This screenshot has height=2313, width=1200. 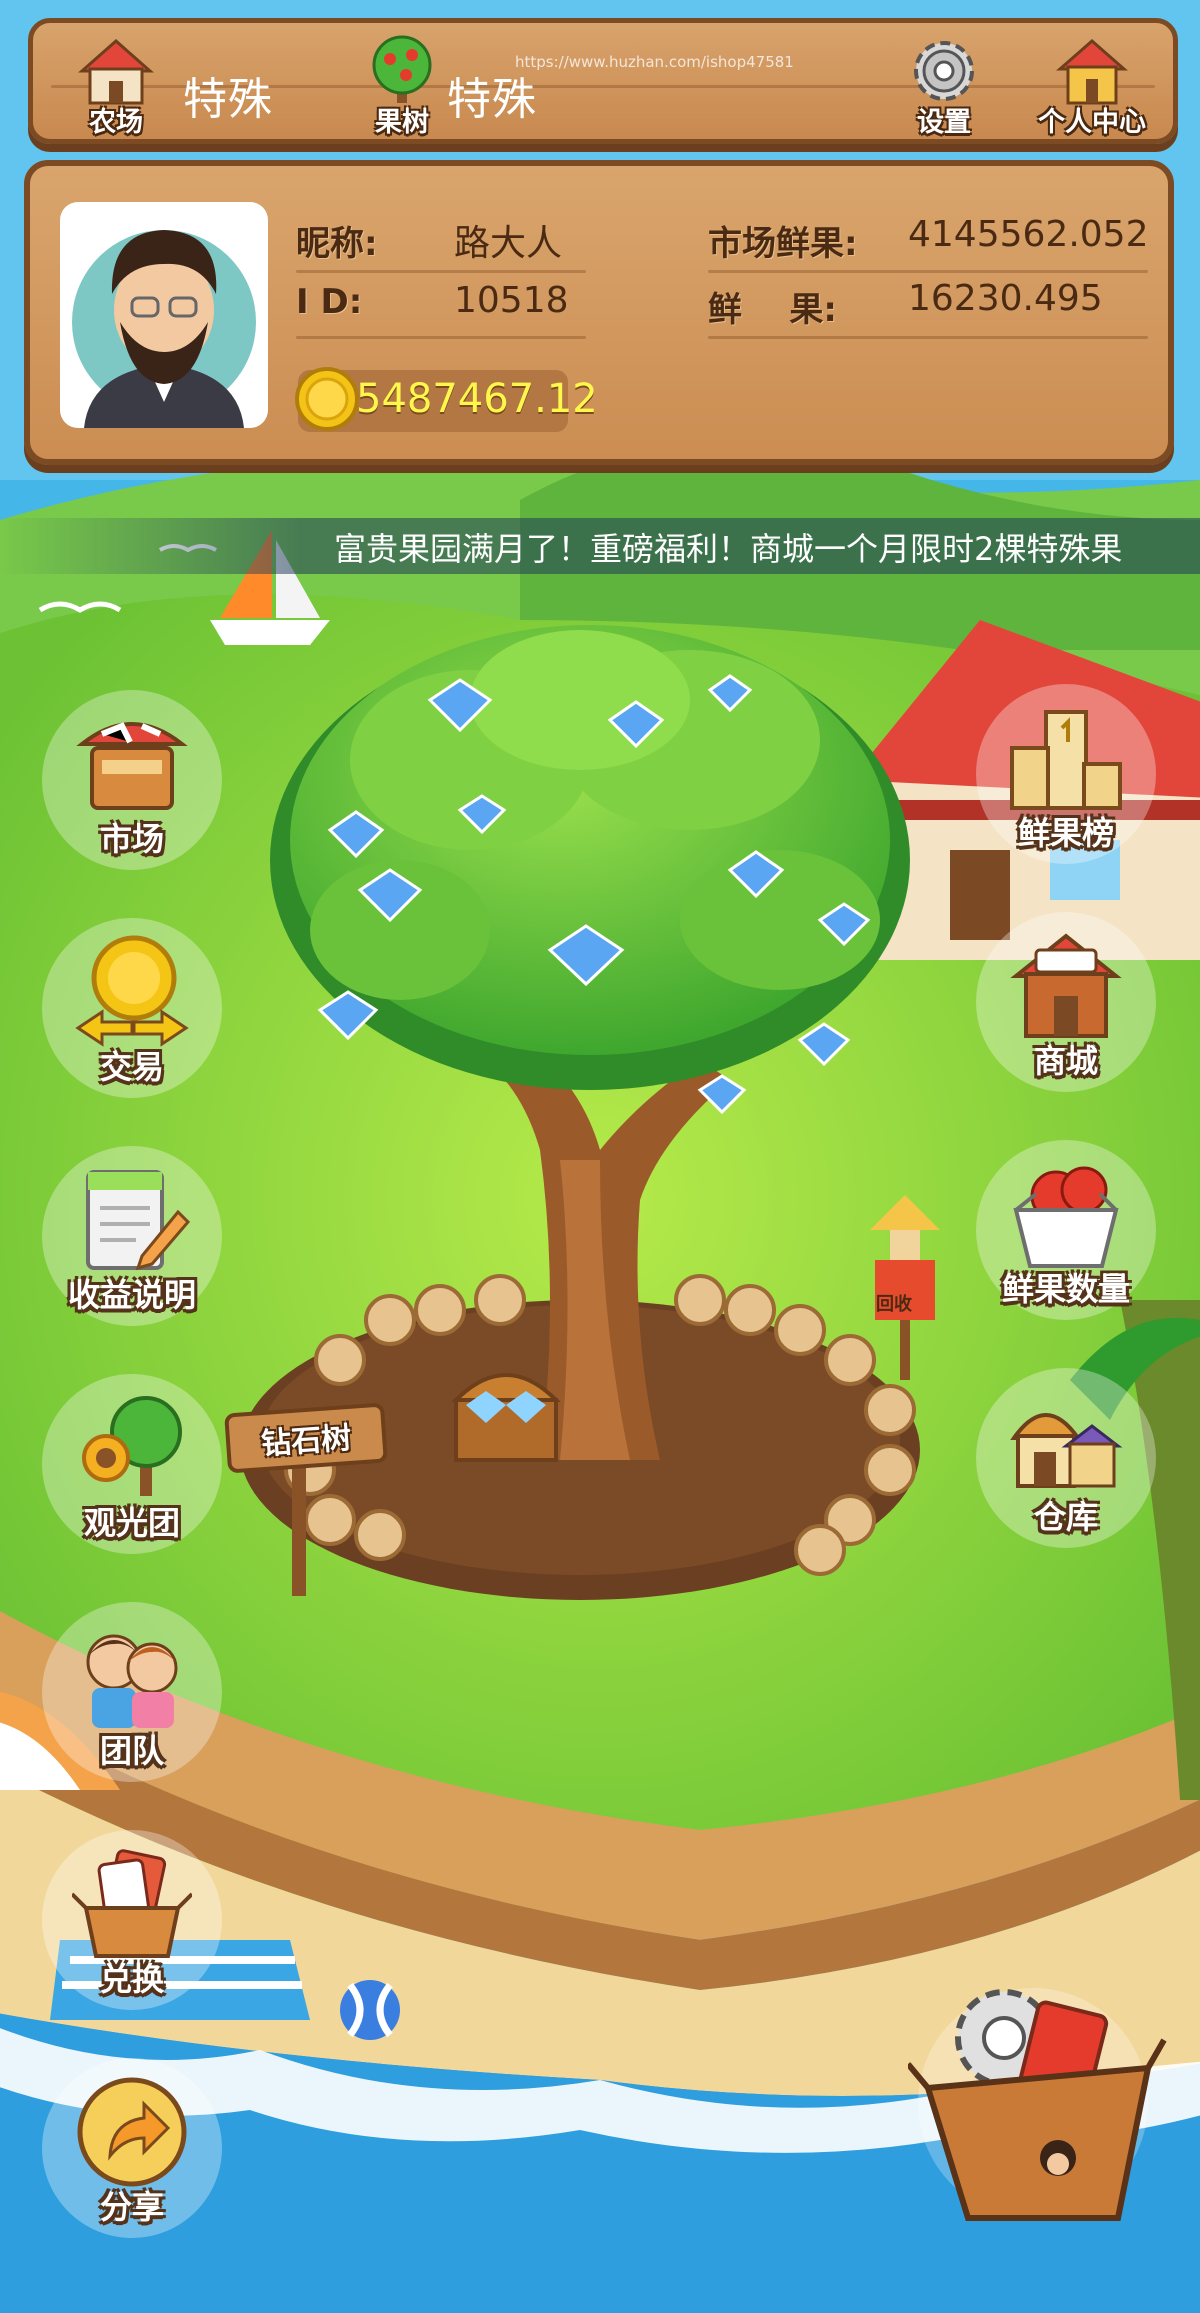 What do you see at coordinates (132, 2132) in the screenshot?
I see `share-arrow-icon` at bounding box center [132, 2132].